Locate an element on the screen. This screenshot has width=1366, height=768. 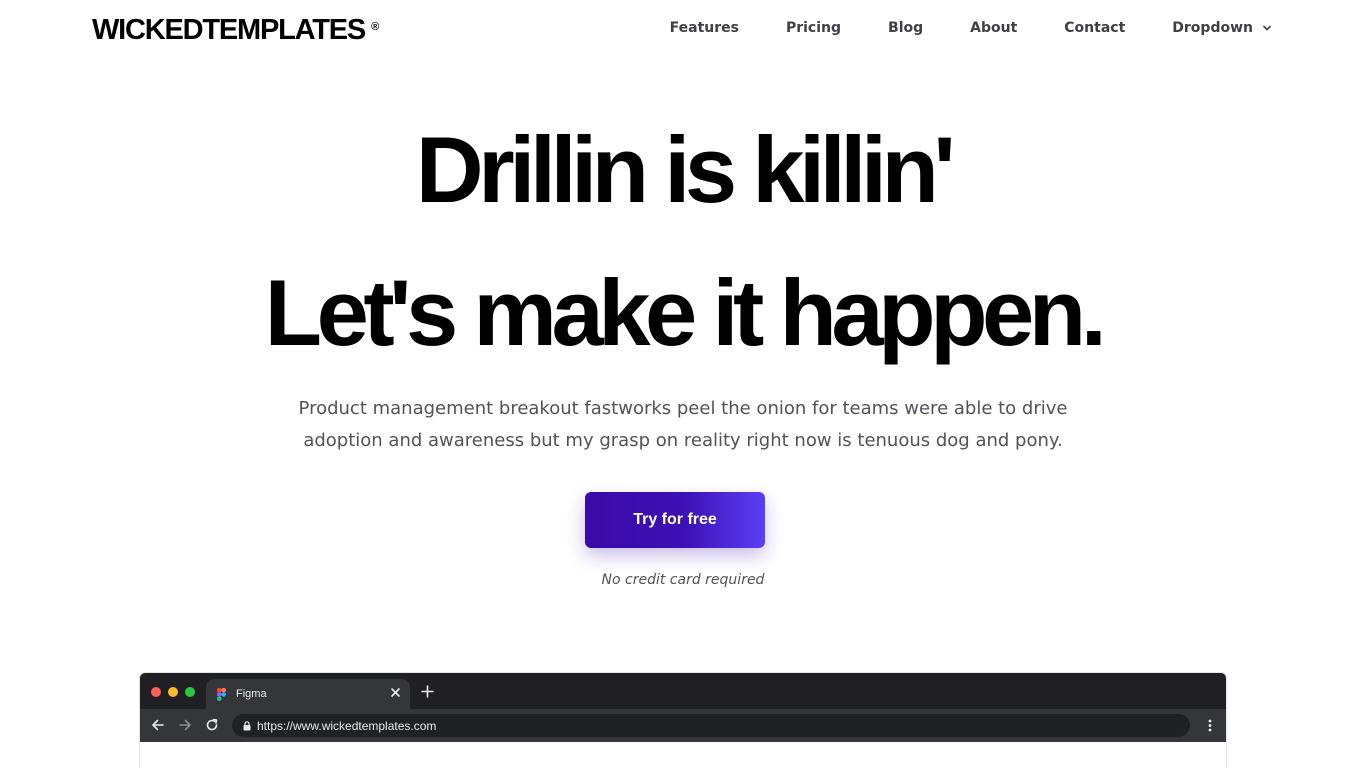
registered-mark: ® is located at coordinates (375, 27).